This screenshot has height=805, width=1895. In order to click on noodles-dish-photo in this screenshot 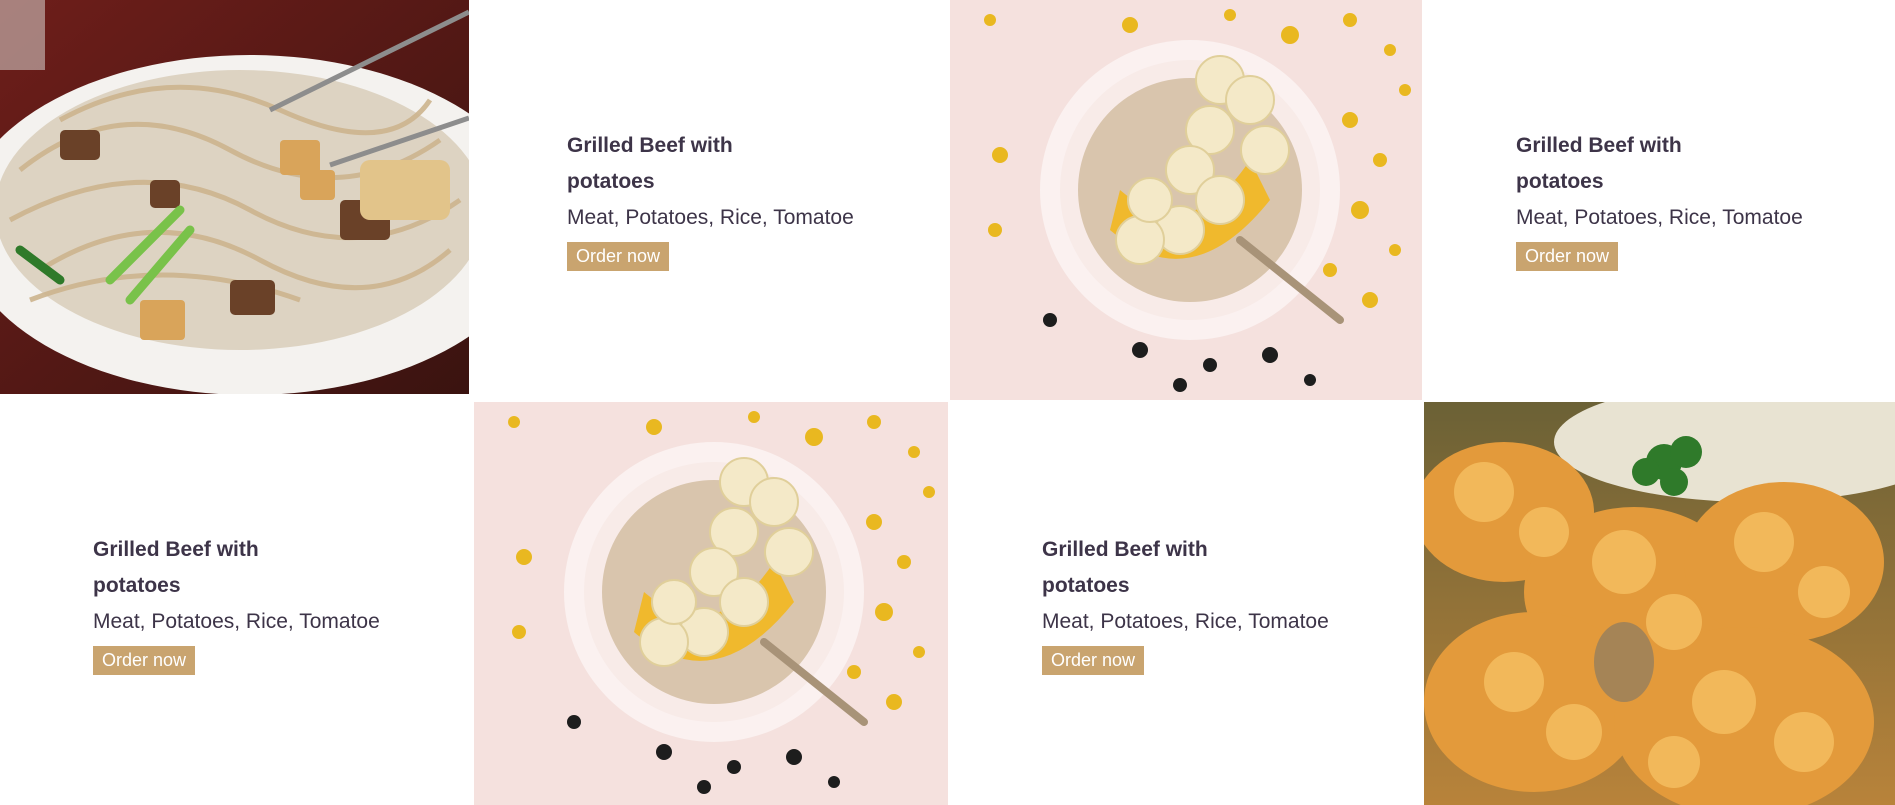, I will do `click(234, 197)`.